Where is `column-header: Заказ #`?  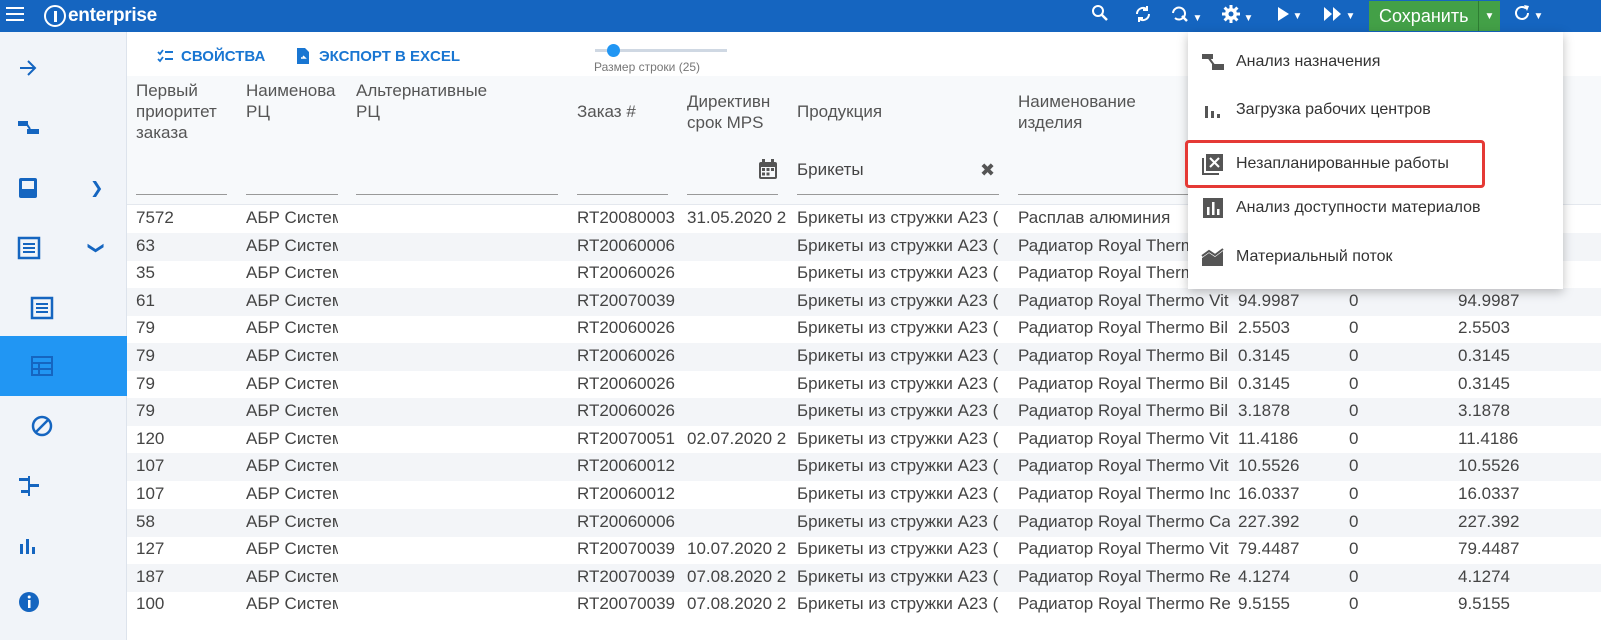
column-header: Заказ # is located at coordinates (627, 111).